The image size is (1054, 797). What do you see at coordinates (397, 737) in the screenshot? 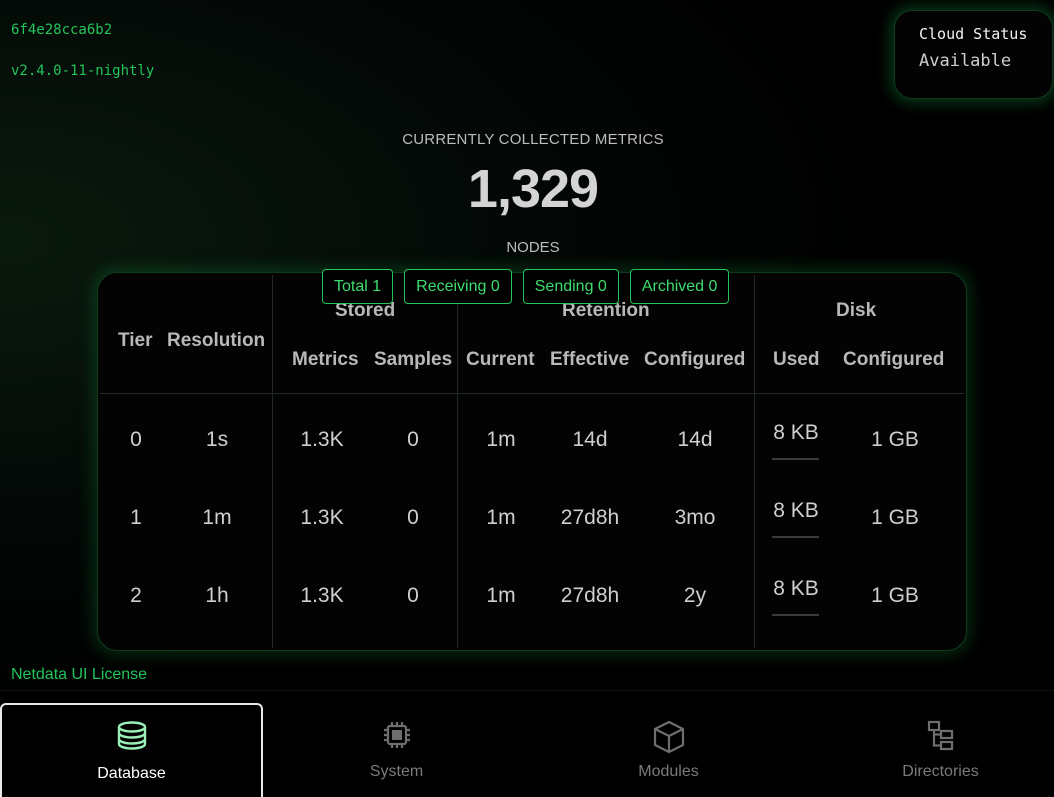
I see `chip-icon` at bounding box center [397, 737].